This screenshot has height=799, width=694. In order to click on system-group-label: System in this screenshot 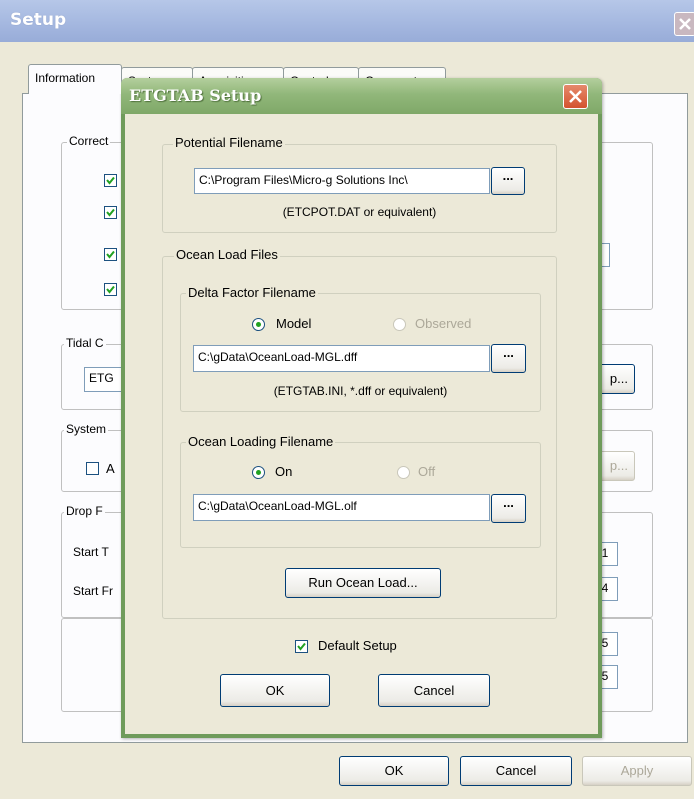, I will do `click(86, 429)`.